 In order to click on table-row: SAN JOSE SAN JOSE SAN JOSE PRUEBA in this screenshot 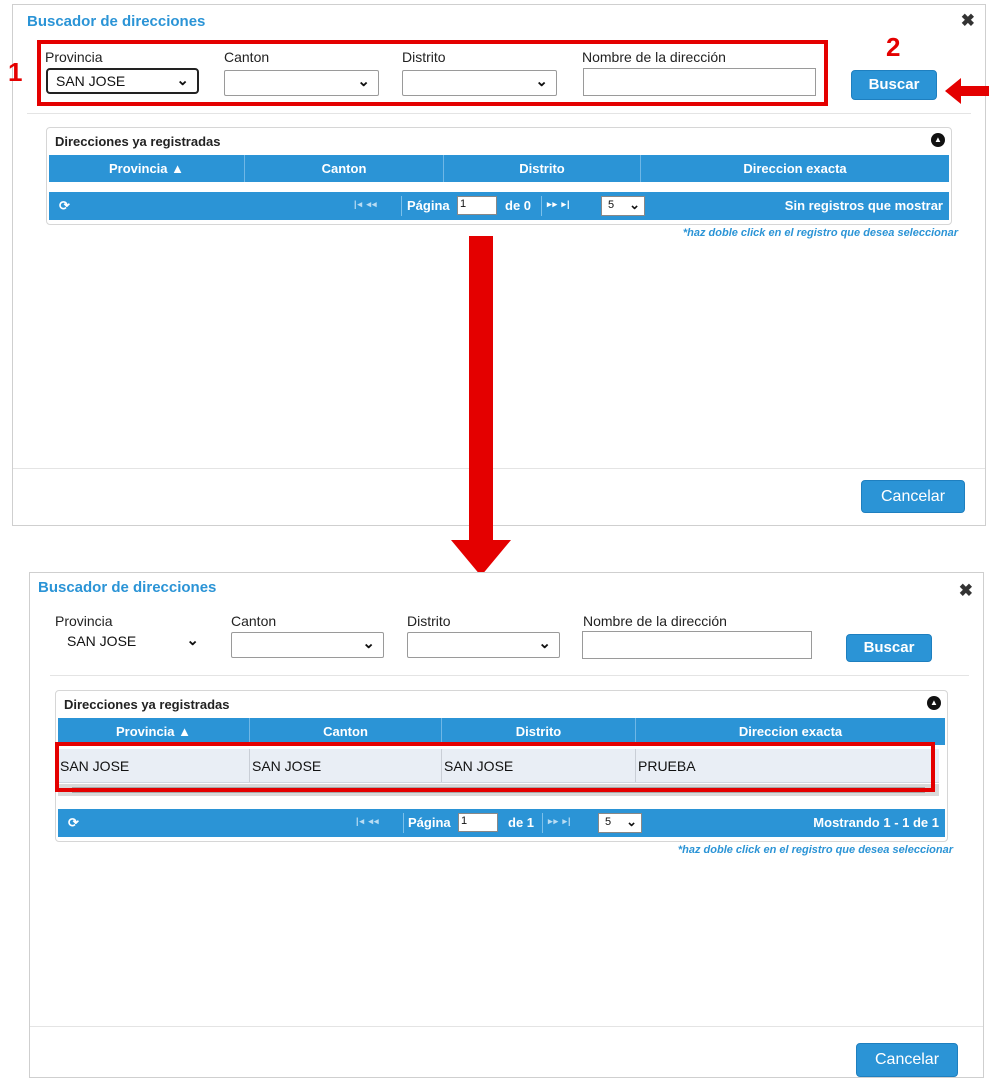, I will do `click(498, 766)`.